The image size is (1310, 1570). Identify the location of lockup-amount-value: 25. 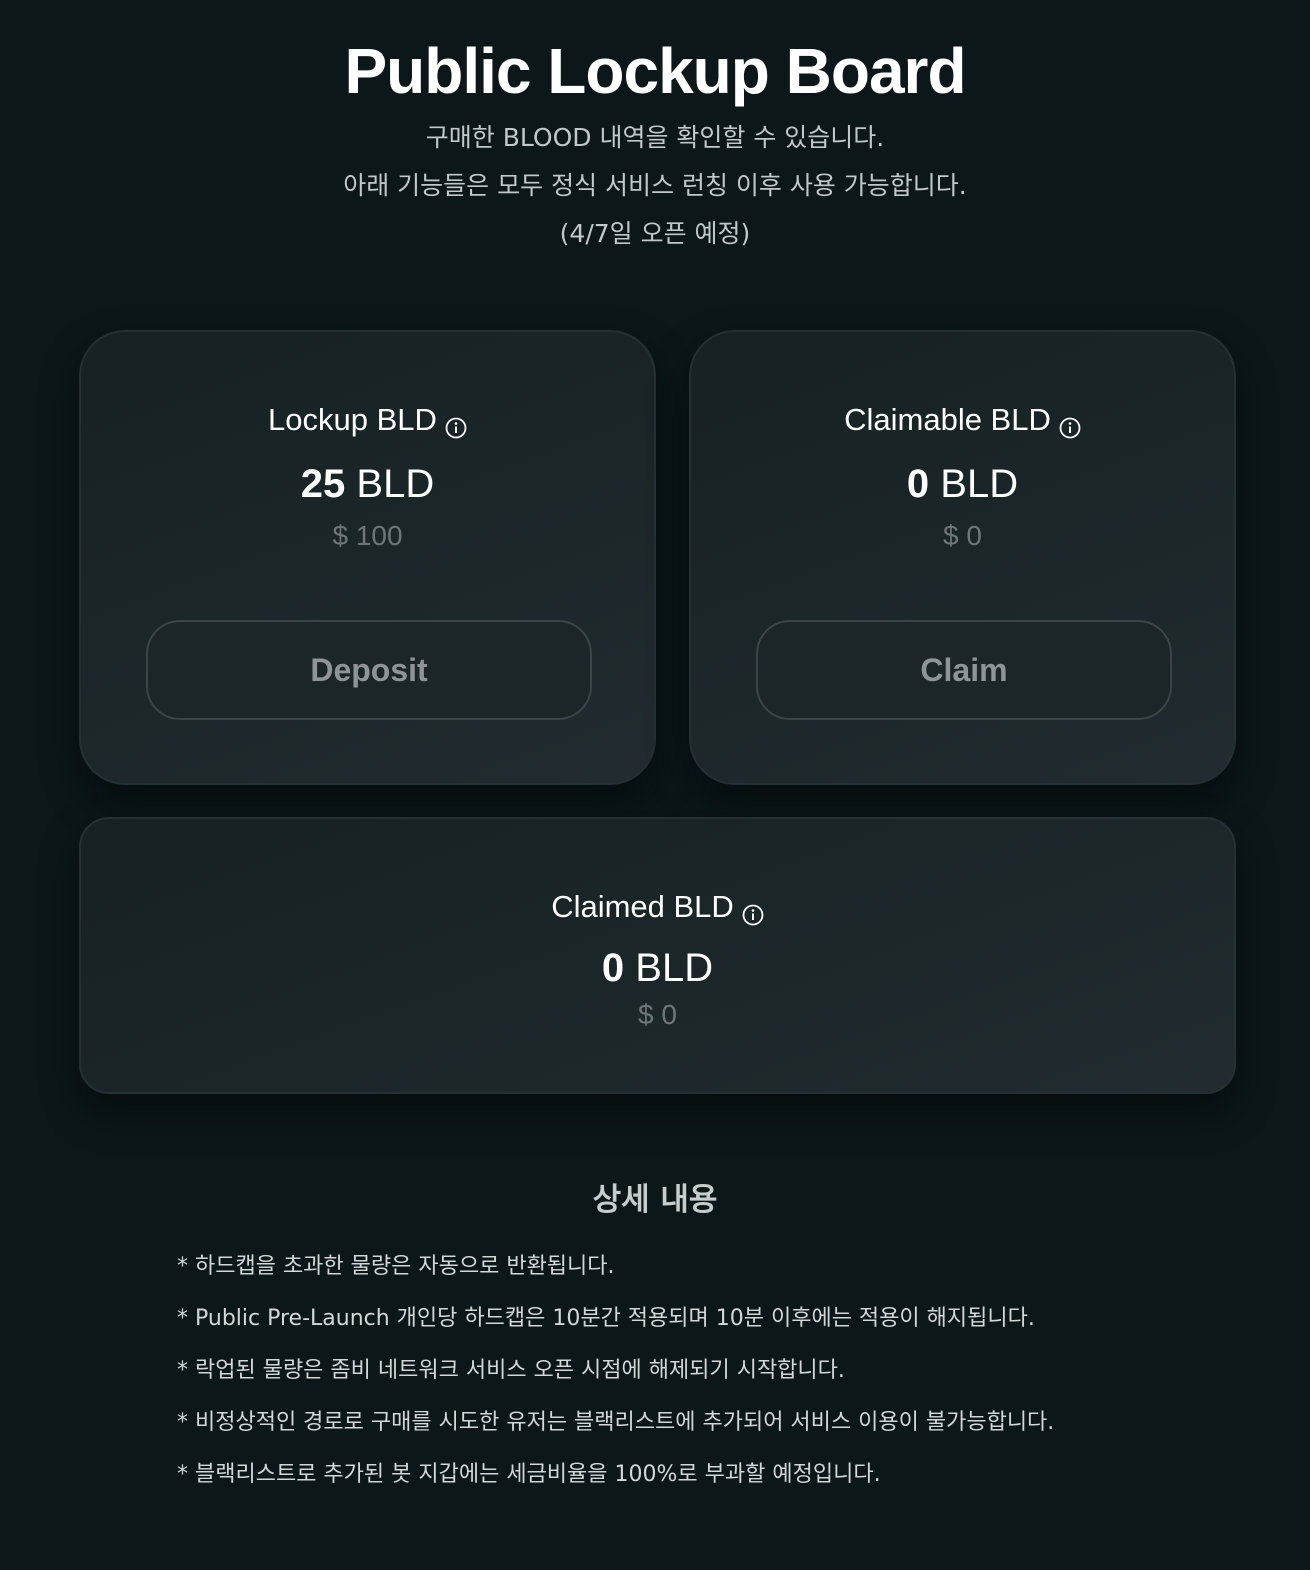
(323, 484).